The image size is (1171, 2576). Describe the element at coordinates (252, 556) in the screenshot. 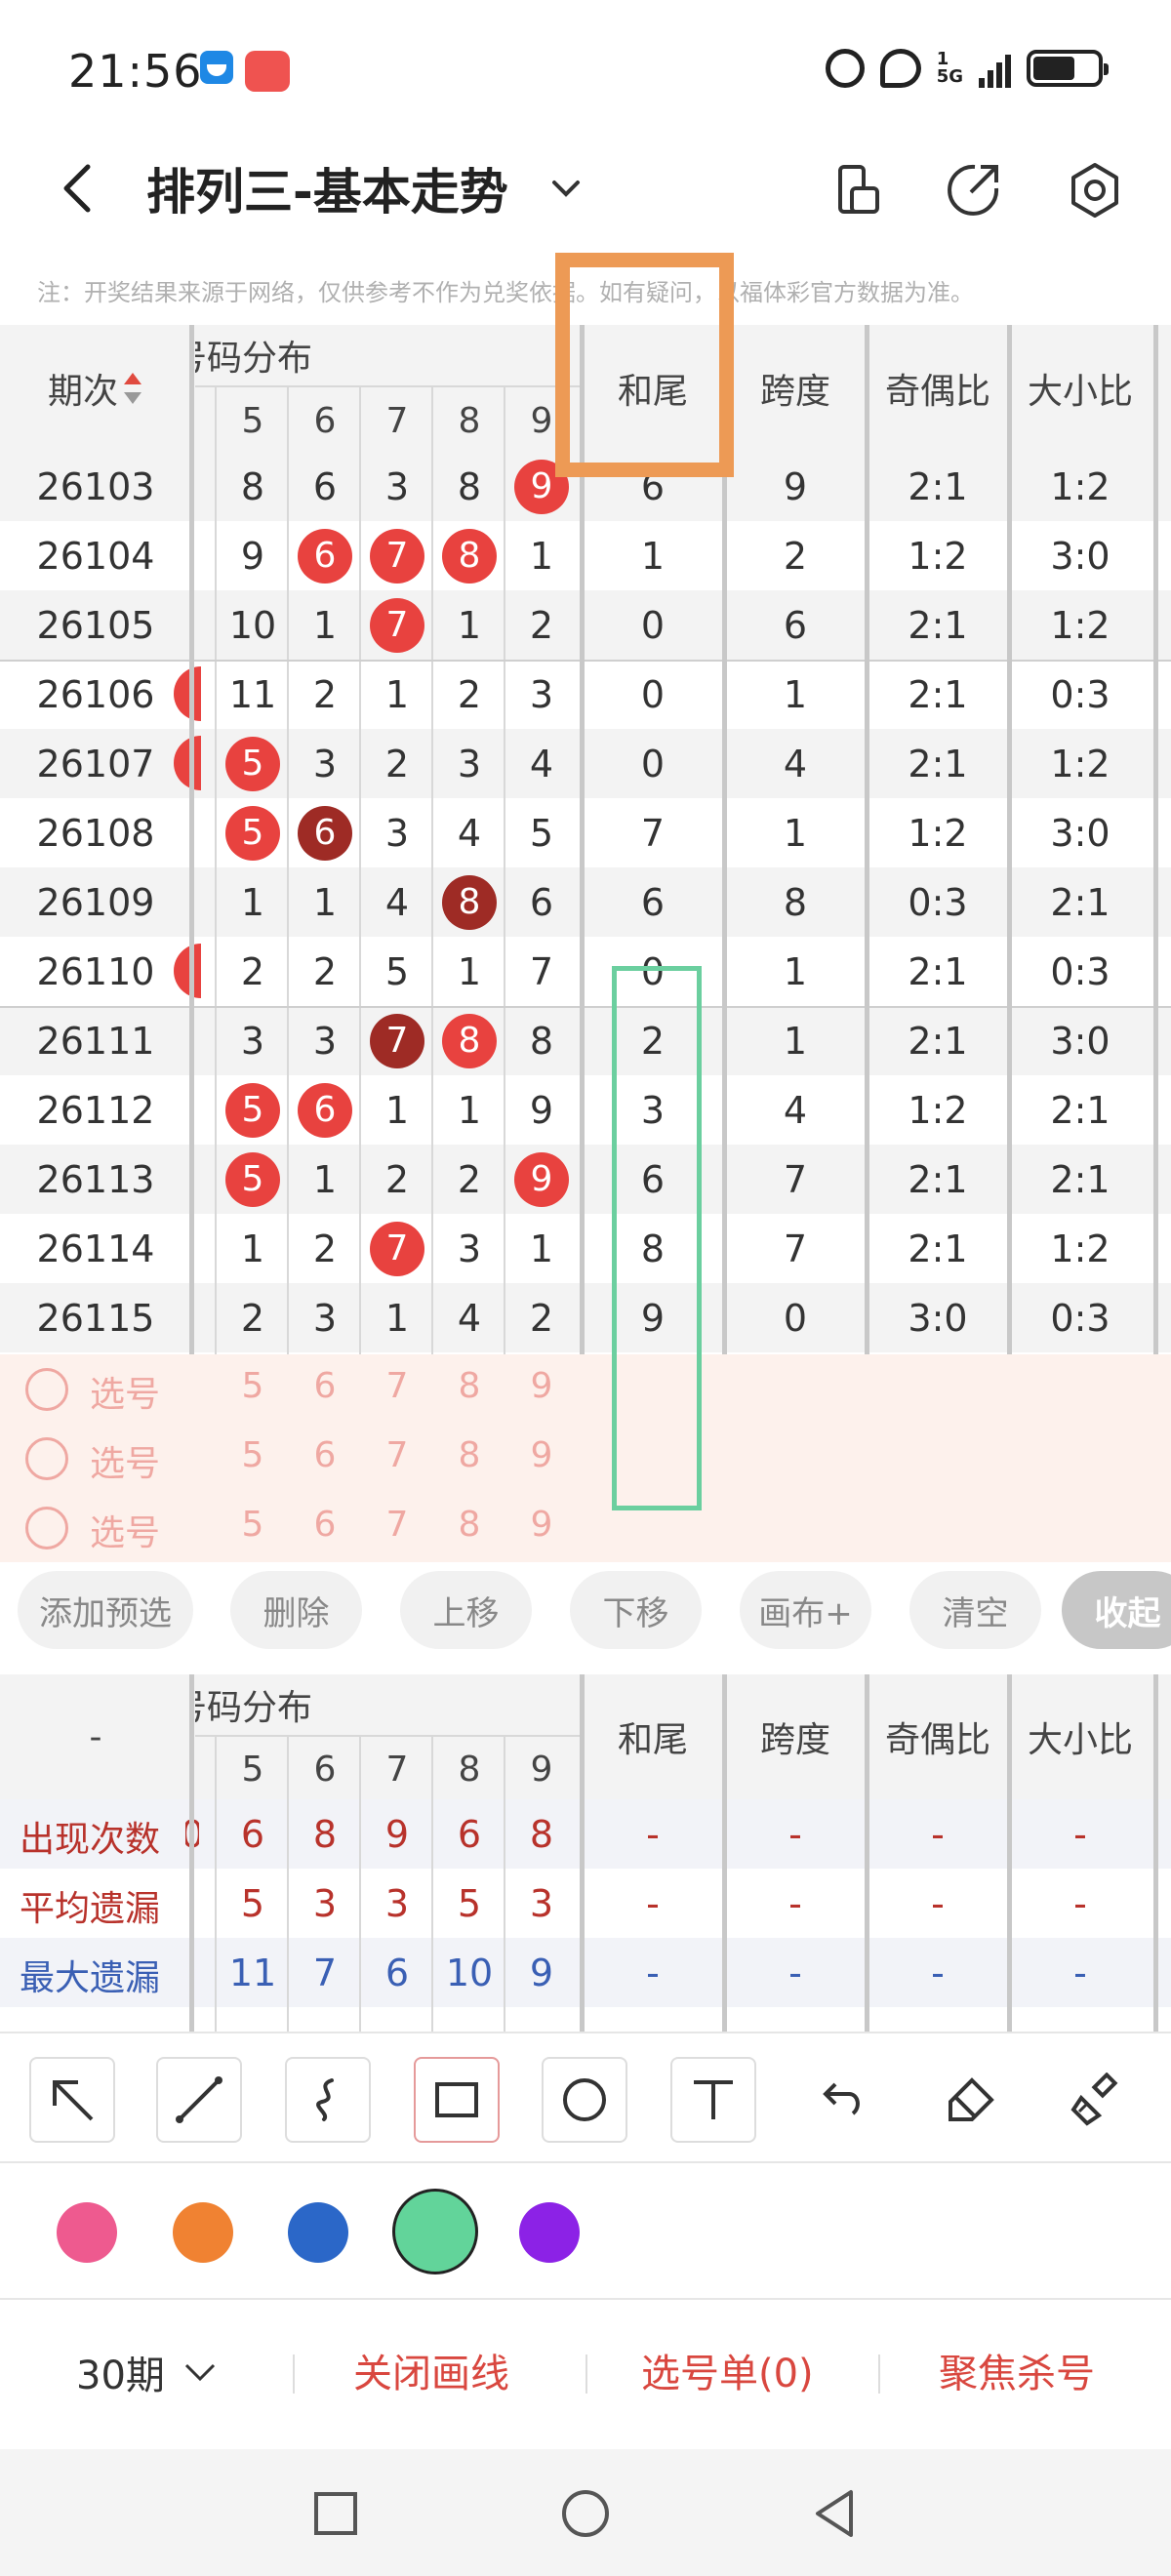

I see `digit-miss: 9` at that location.